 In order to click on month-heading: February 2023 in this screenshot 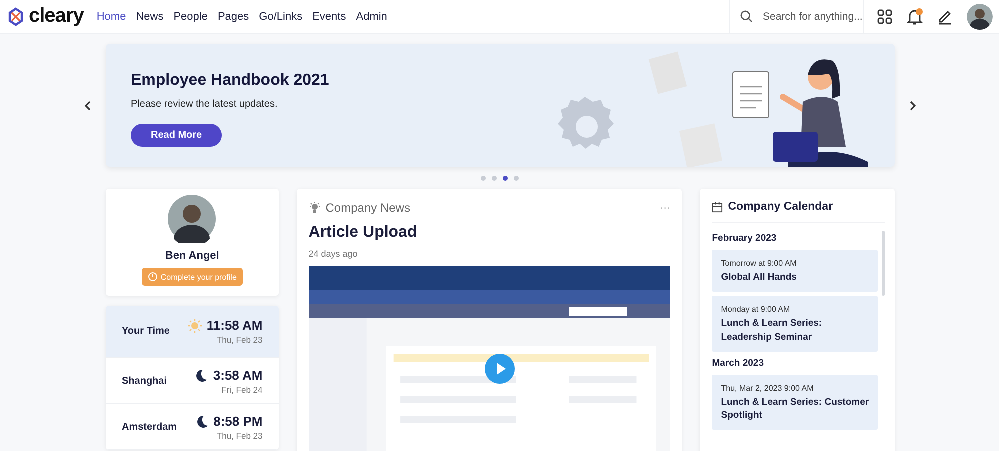, I will do `click(745, 238)`.